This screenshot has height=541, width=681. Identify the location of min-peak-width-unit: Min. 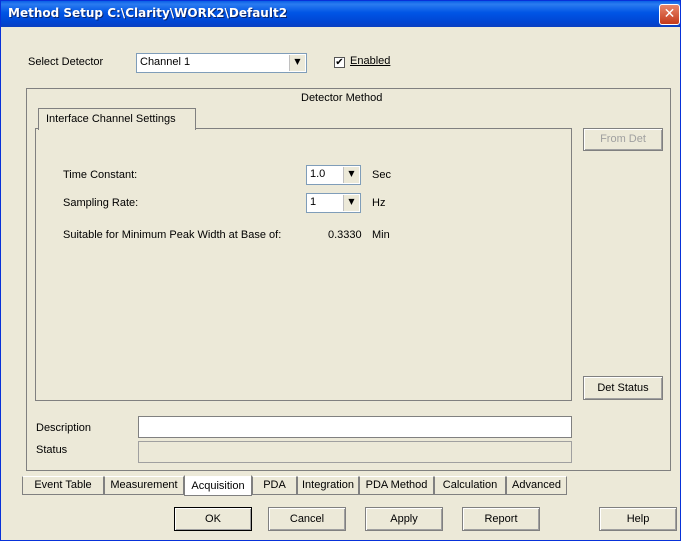
(381, 235).